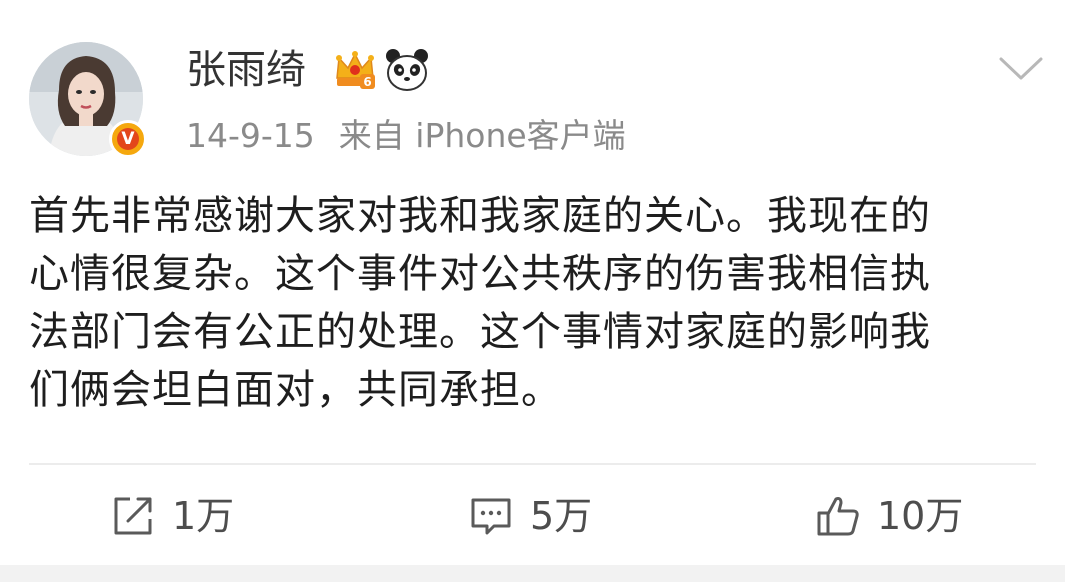  What do you see at coordinates (133, 516) in the screenshot?
I see `repost-icon` at bounding box center [133, 516].